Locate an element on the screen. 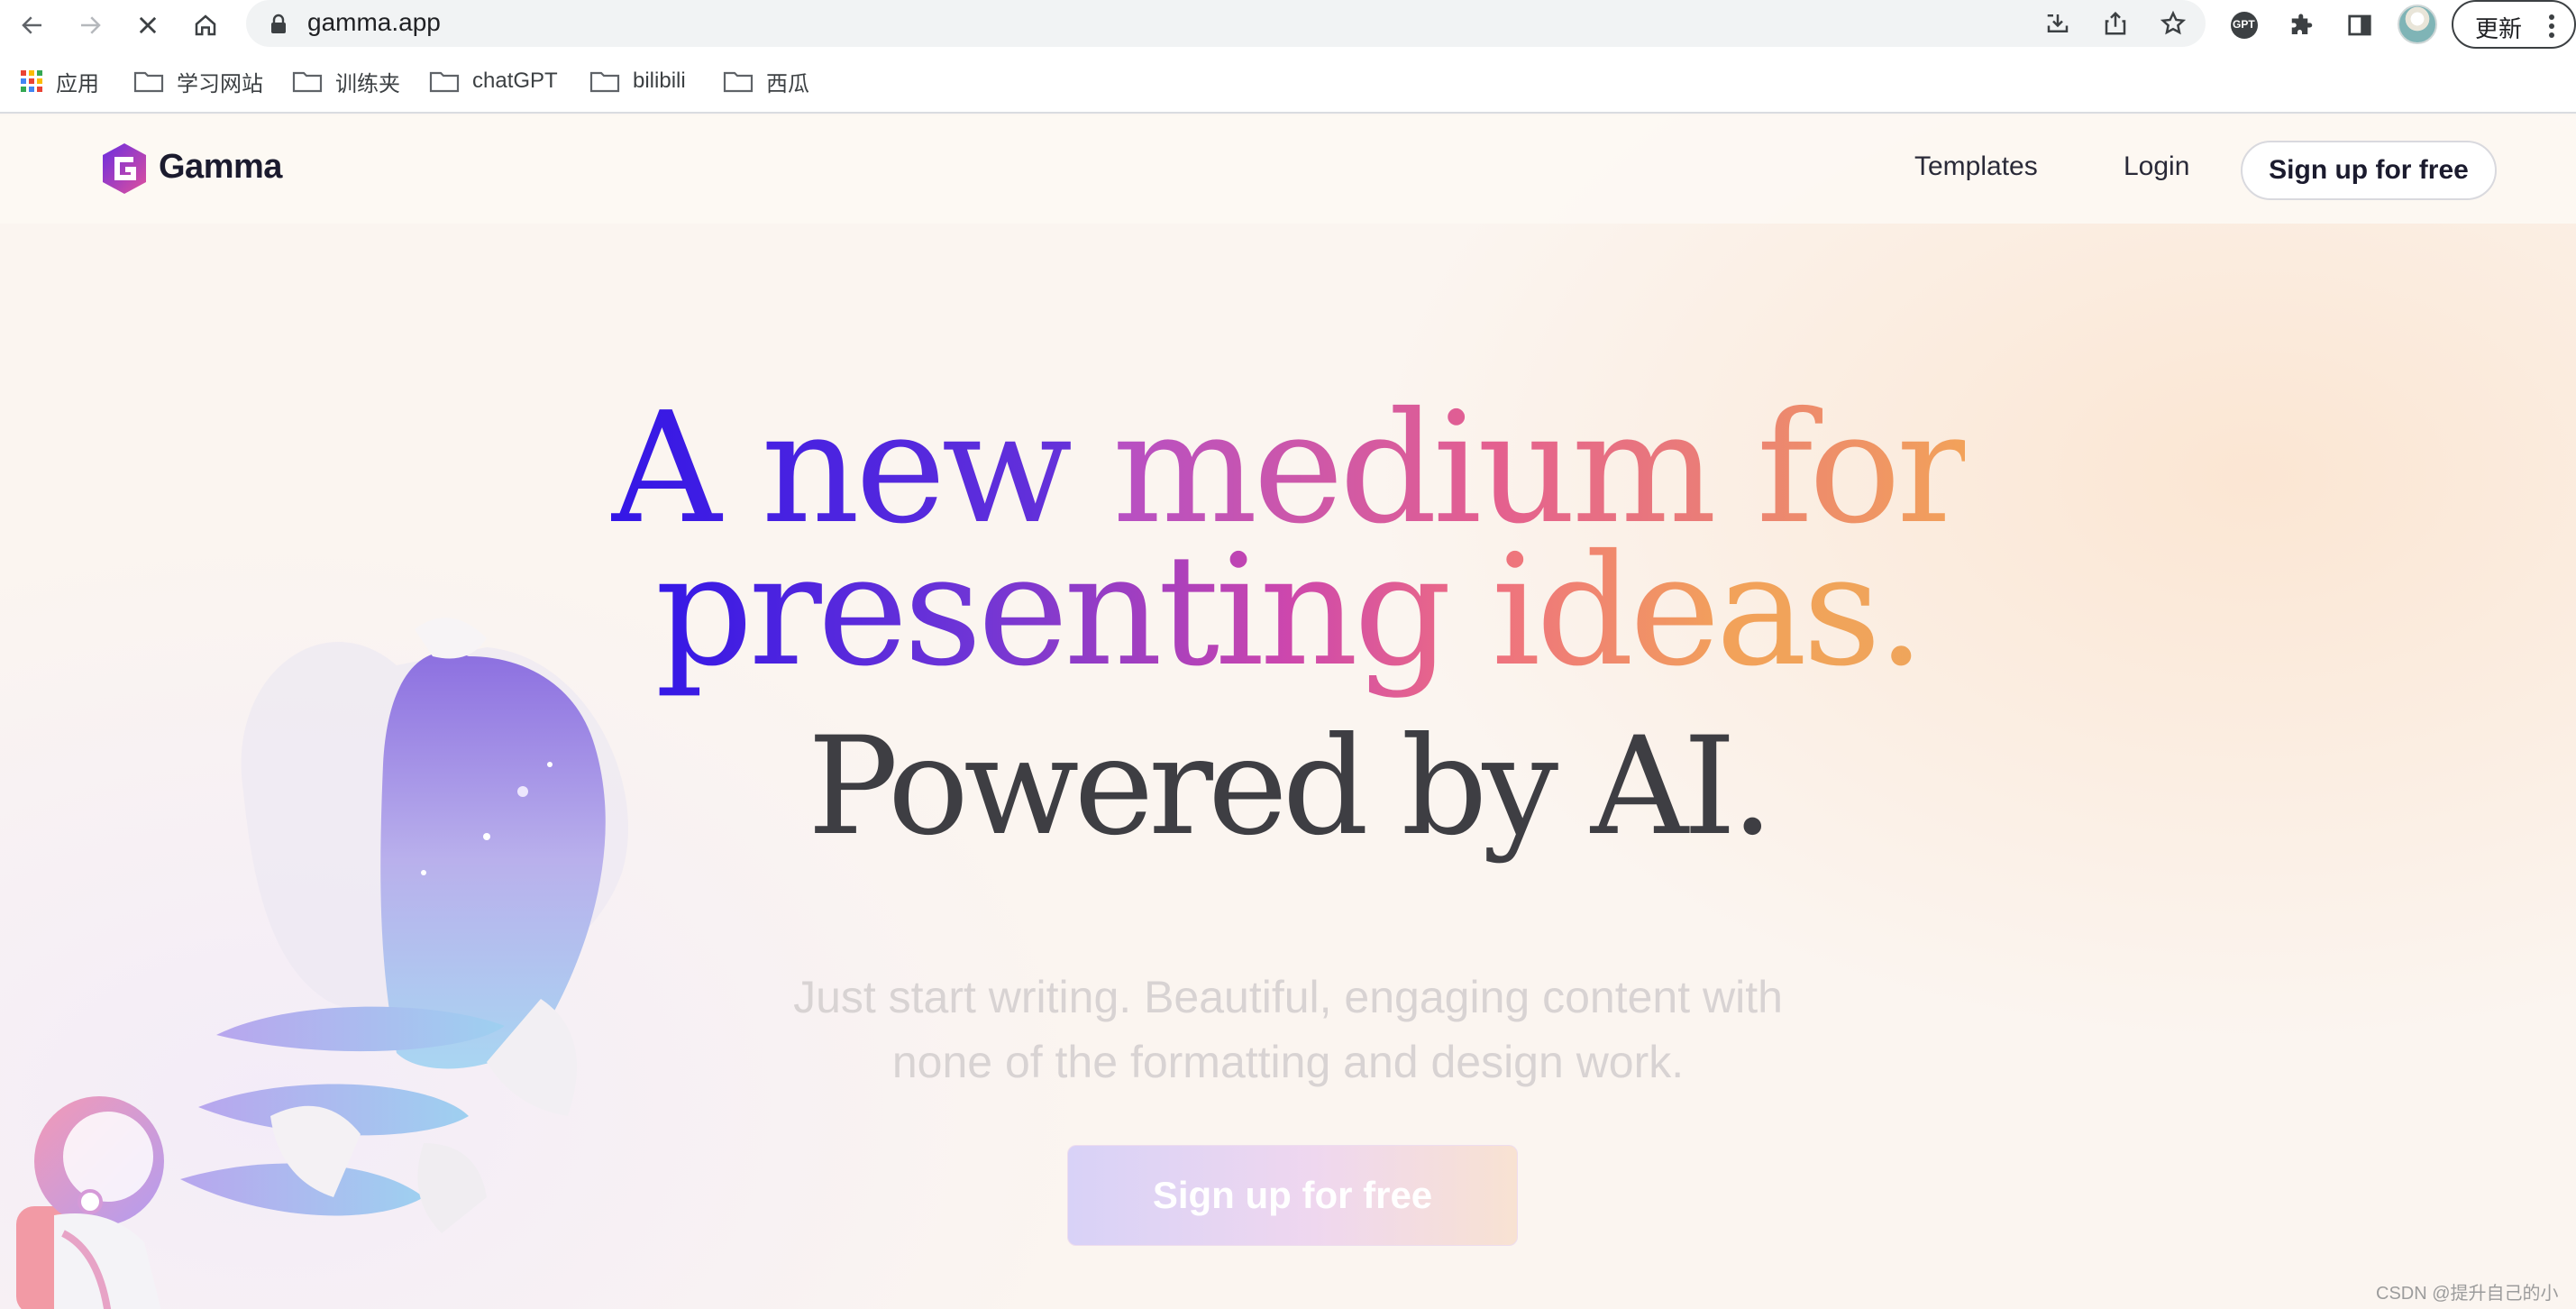 This screenshot has height=1309, width=2576. brand-name: Gamma is located at coordinates (220, 167).